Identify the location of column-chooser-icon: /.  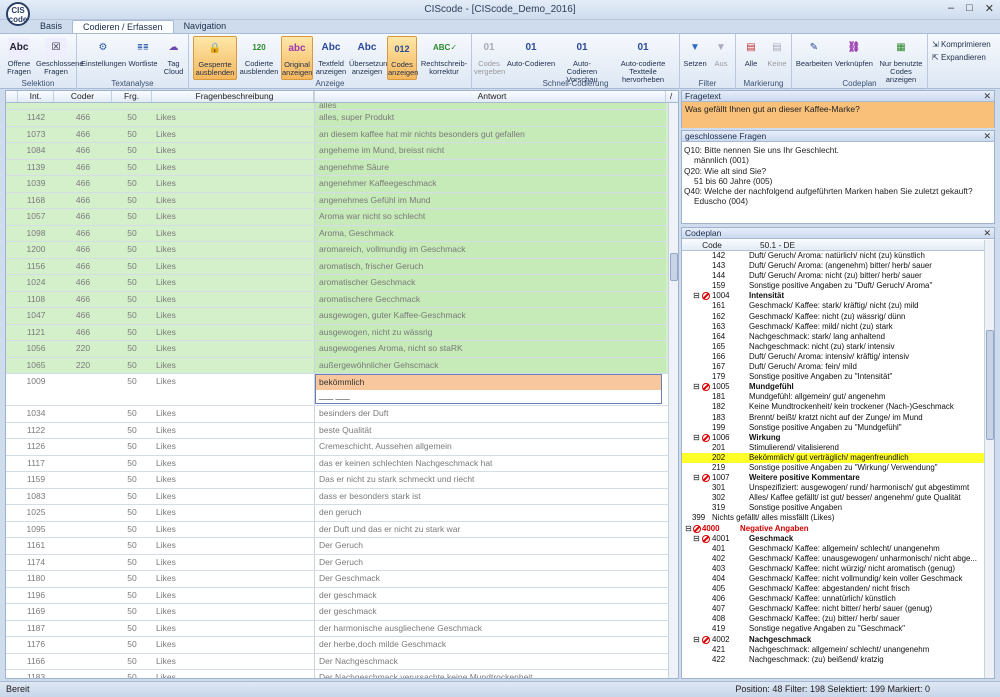
(671, 96).